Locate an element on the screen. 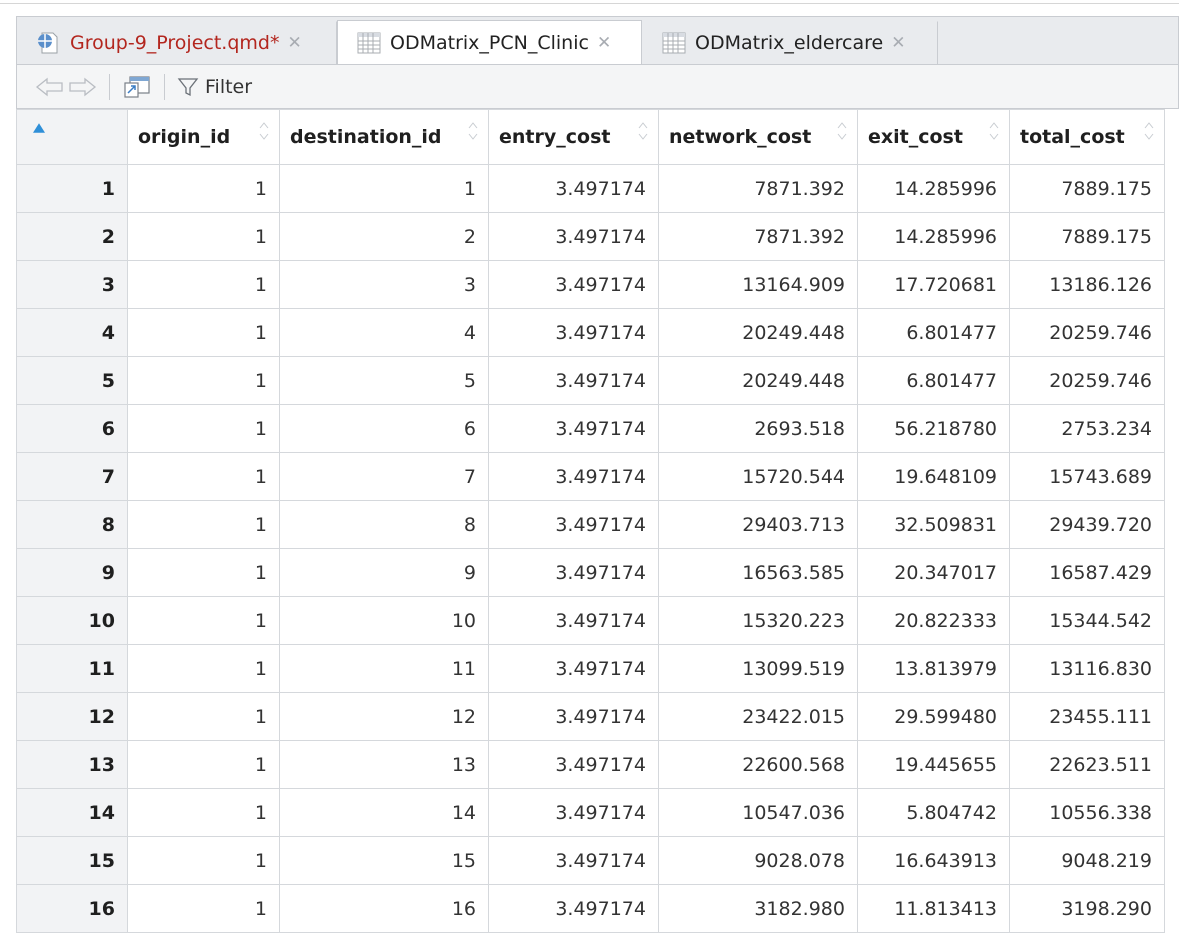  cell-destination-id: 7 is located at coordinates (384, 476).